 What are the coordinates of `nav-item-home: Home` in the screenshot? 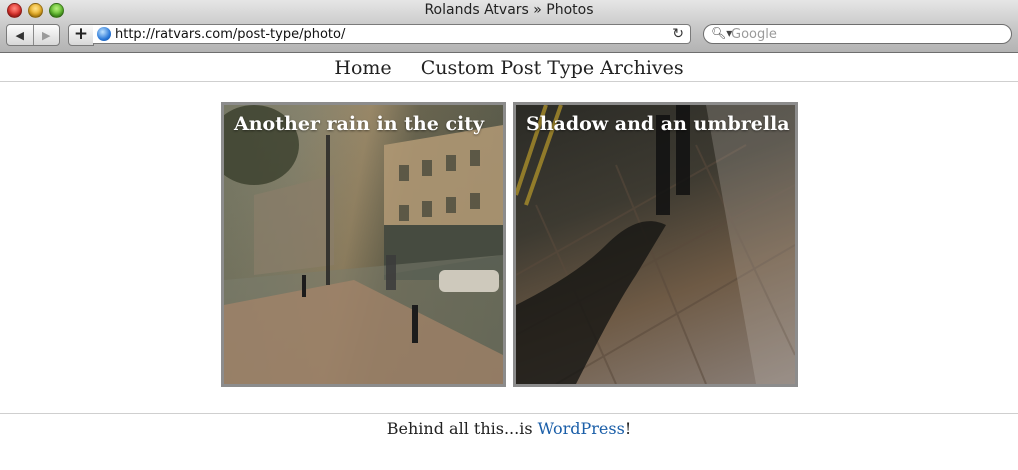 It's located at (362, 68).